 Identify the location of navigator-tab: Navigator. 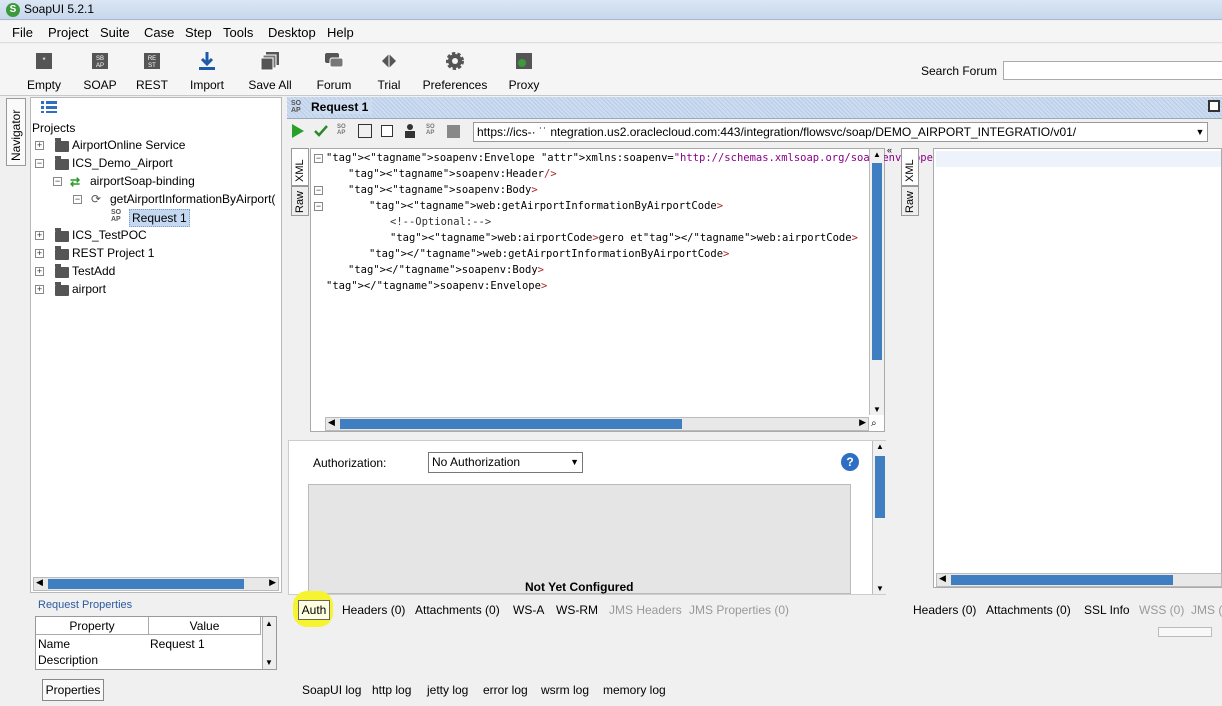
(16, 132).